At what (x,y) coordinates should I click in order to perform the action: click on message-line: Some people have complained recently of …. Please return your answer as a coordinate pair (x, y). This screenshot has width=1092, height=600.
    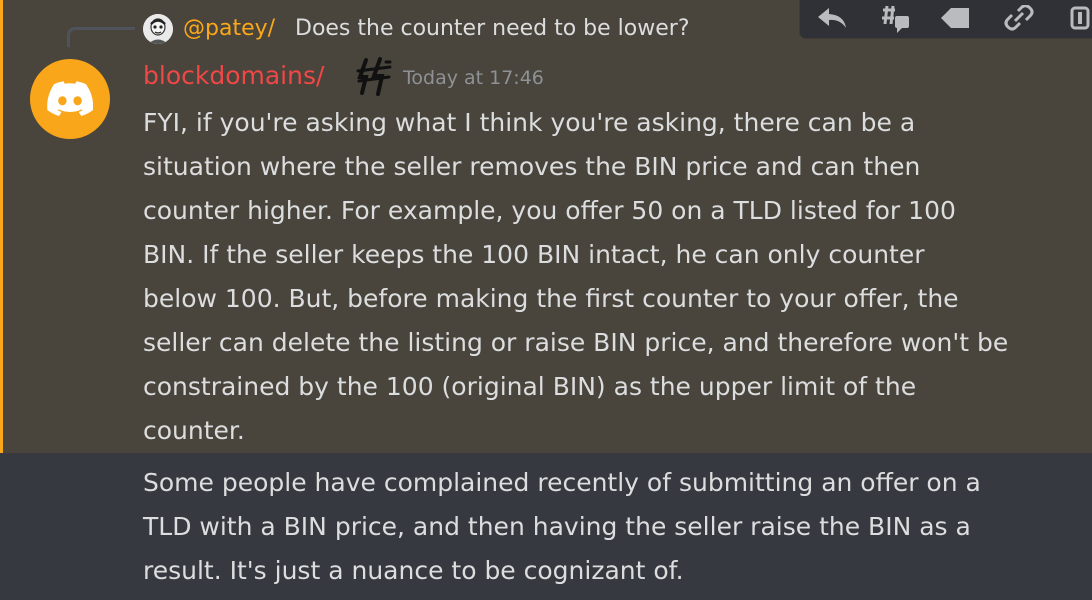
    Looking at the image, I should click on (562, 482).